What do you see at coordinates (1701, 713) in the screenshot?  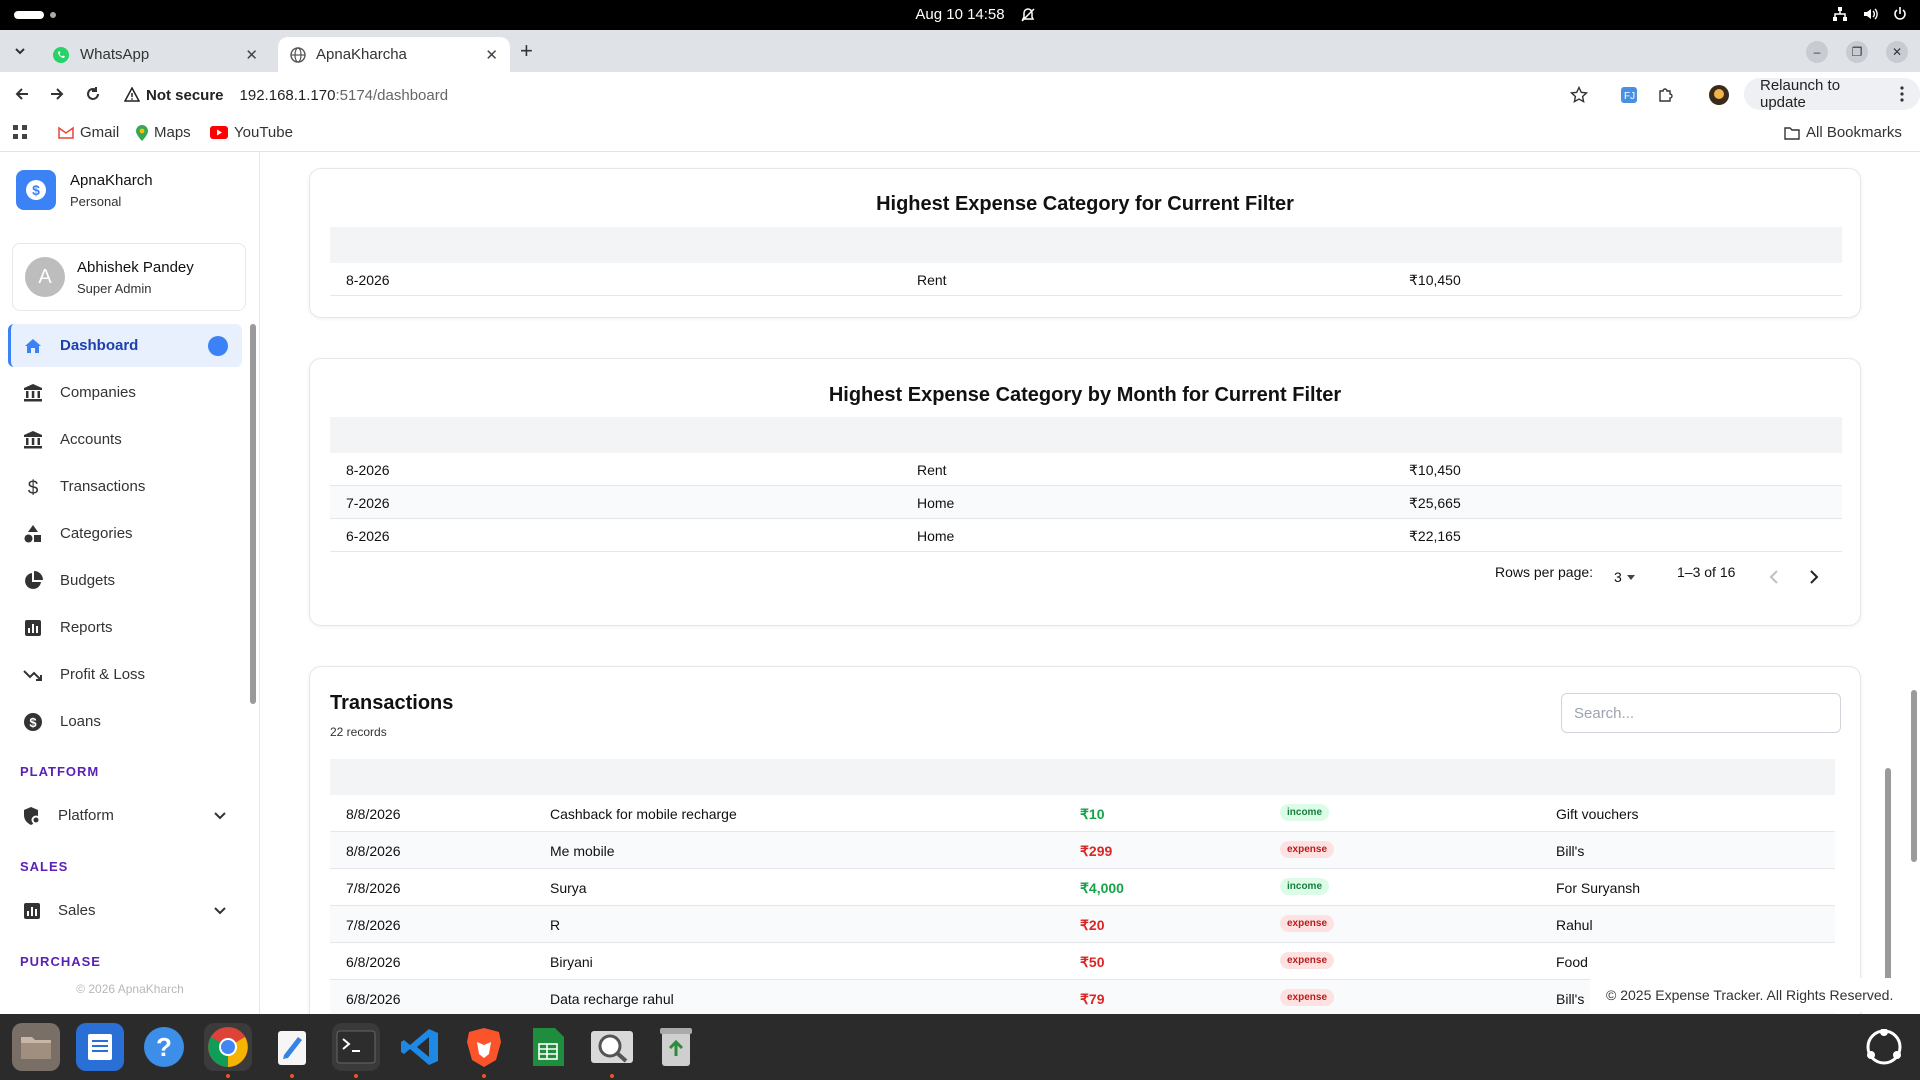 I see `search-input` at bounding box center [1701, 713].